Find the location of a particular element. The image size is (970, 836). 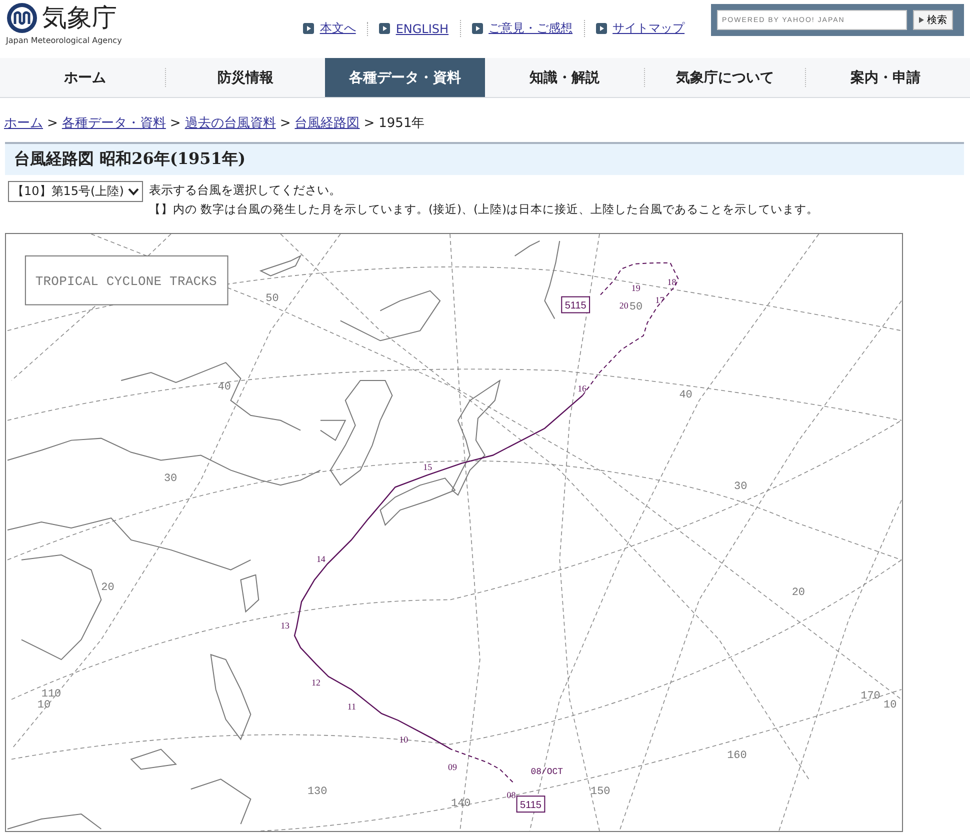

breadcrumb-link: 過去の台風資料 is located at coordinates (230, 123).